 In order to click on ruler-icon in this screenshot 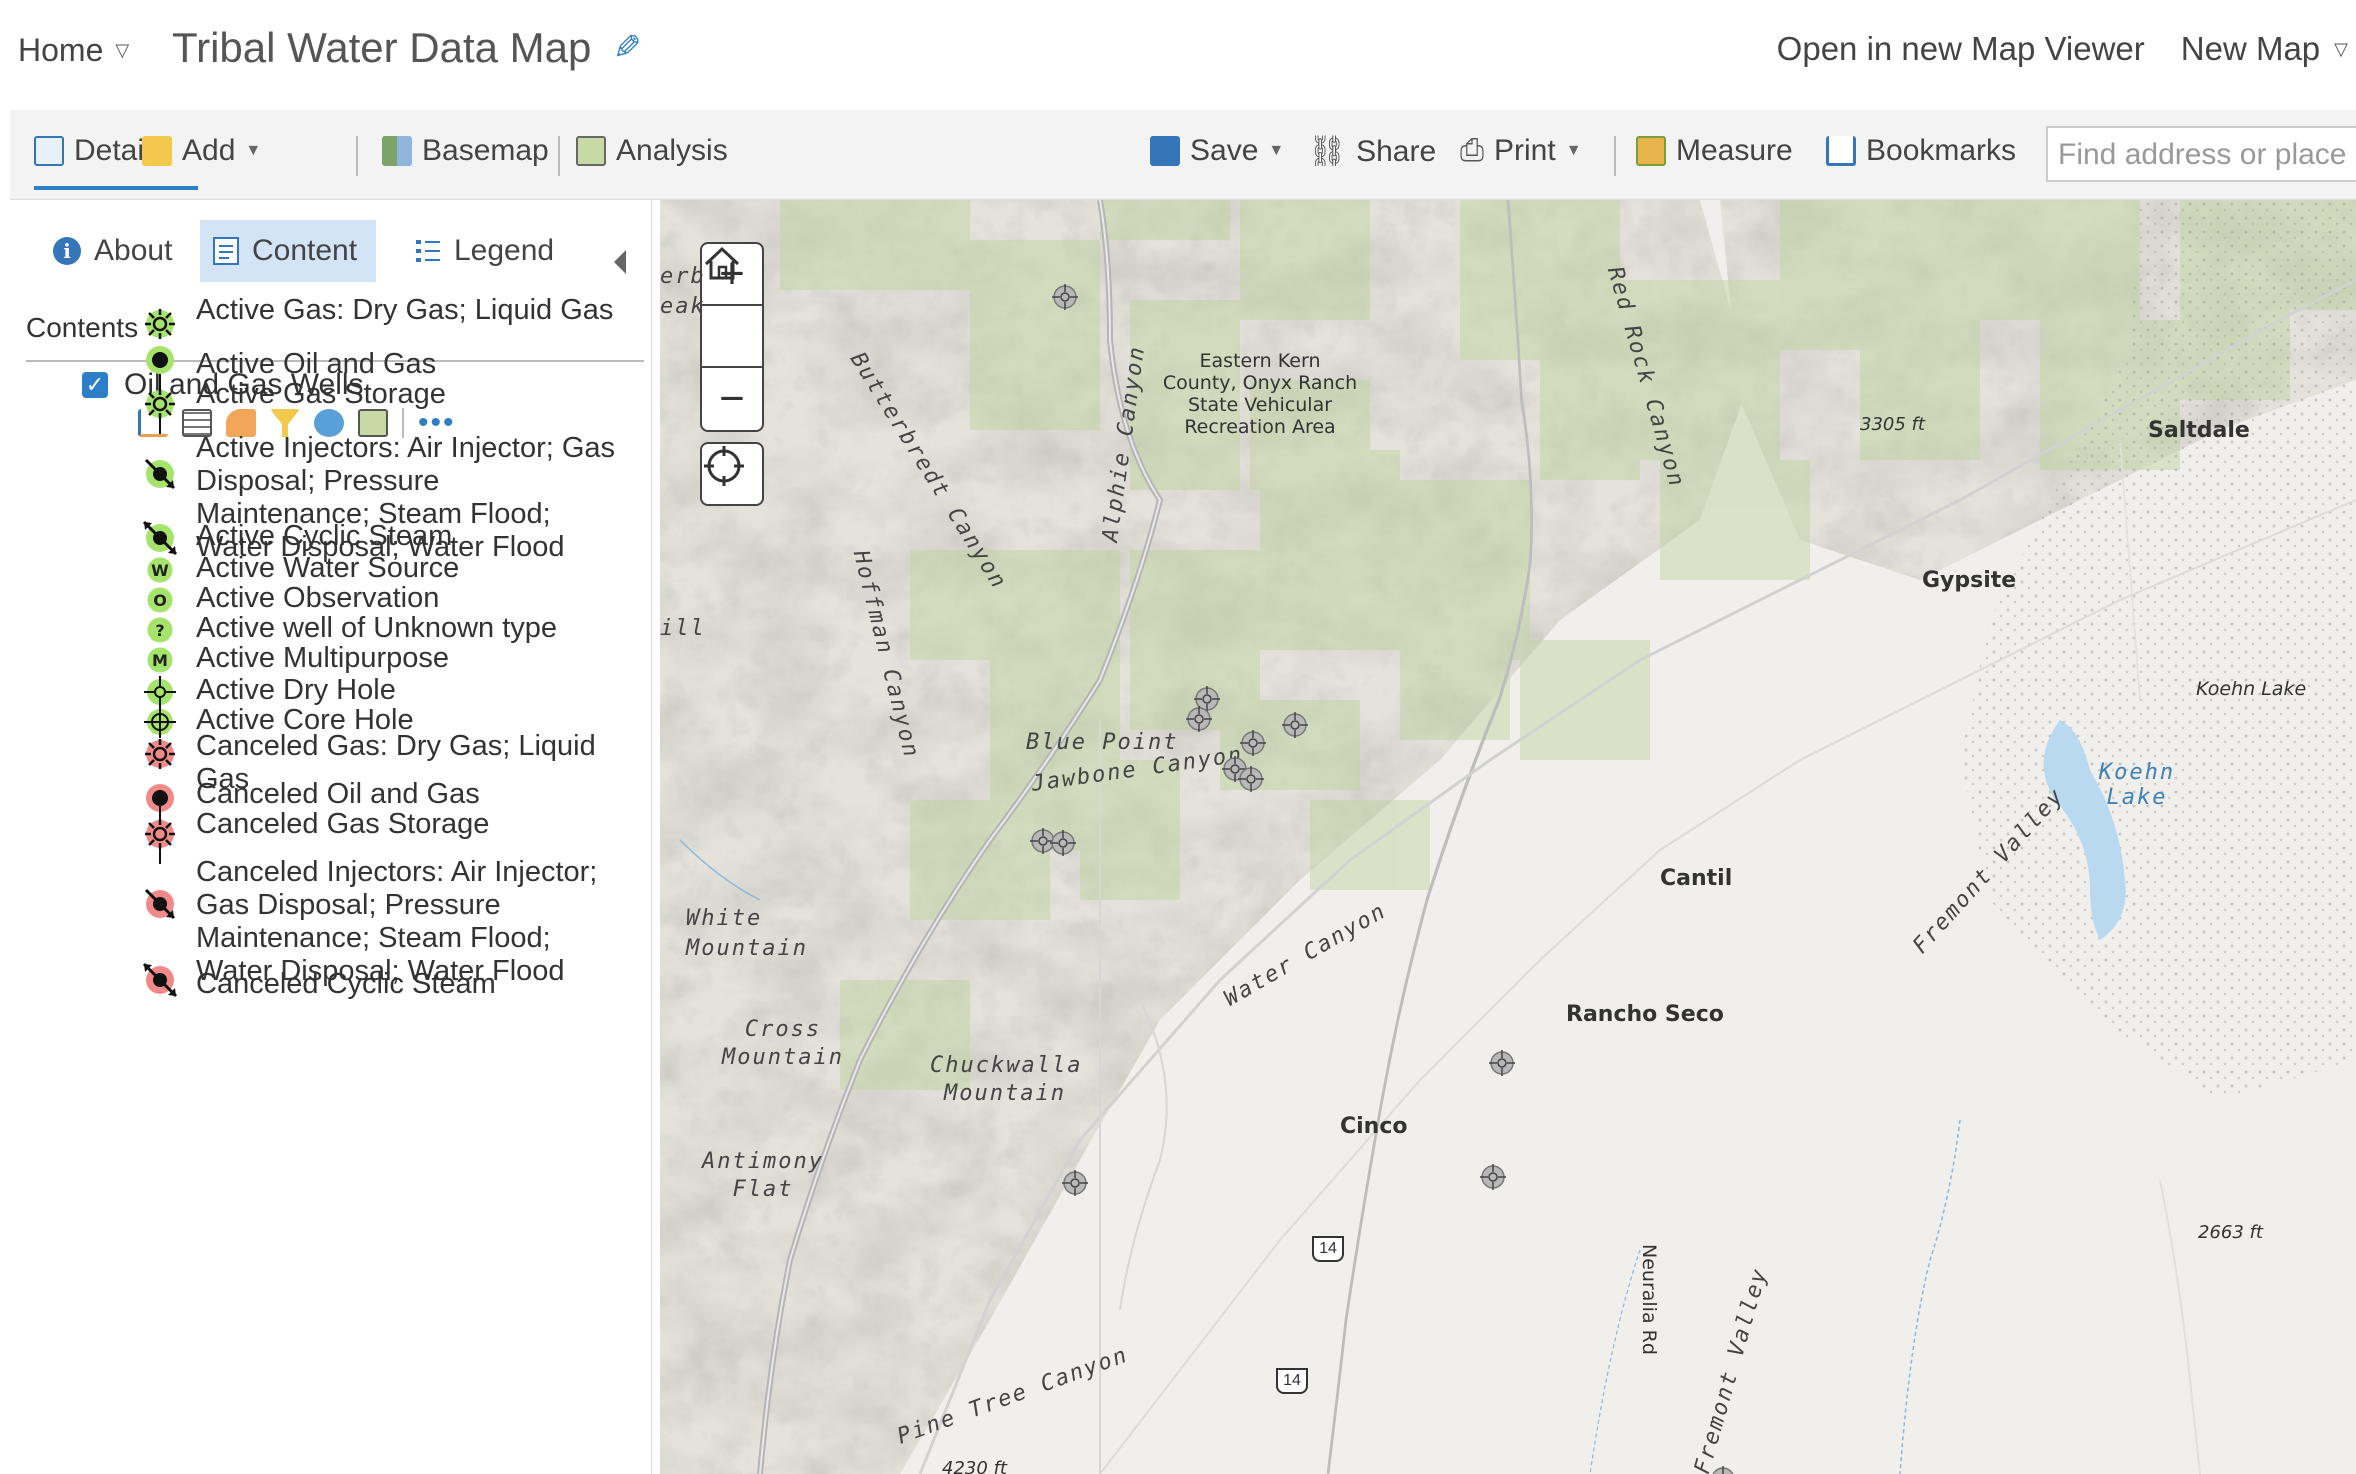, I will do `click(1651, 151)`.